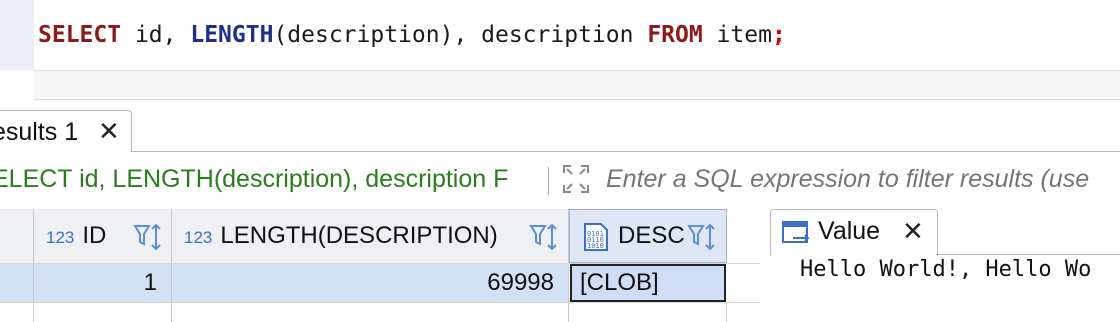  I want to click on binary-data-icon: 0101 0110 1010, so click(596, 237).